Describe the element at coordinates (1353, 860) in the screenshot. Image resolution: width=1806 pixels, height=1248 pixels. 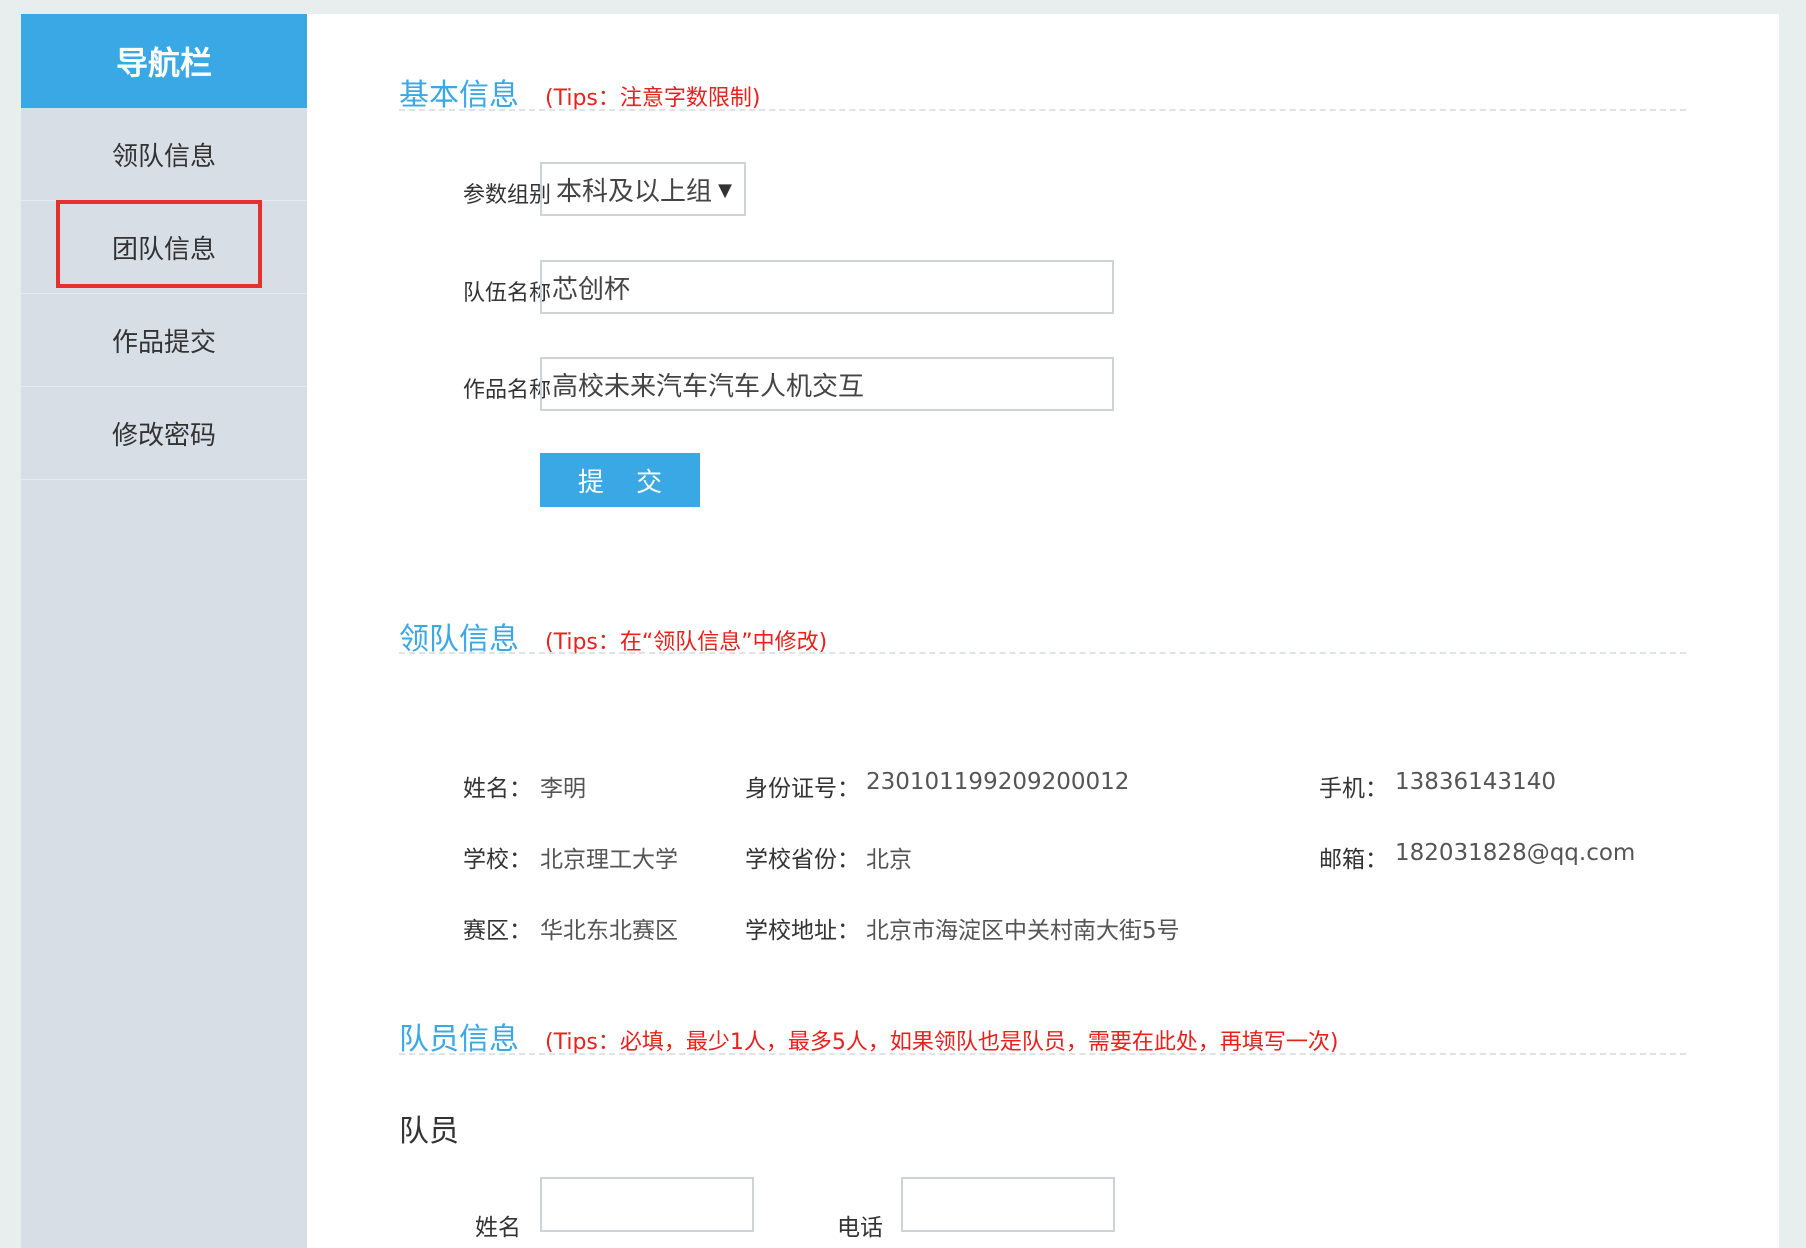
I see `leader-email-label: 邮箱：` at that location.